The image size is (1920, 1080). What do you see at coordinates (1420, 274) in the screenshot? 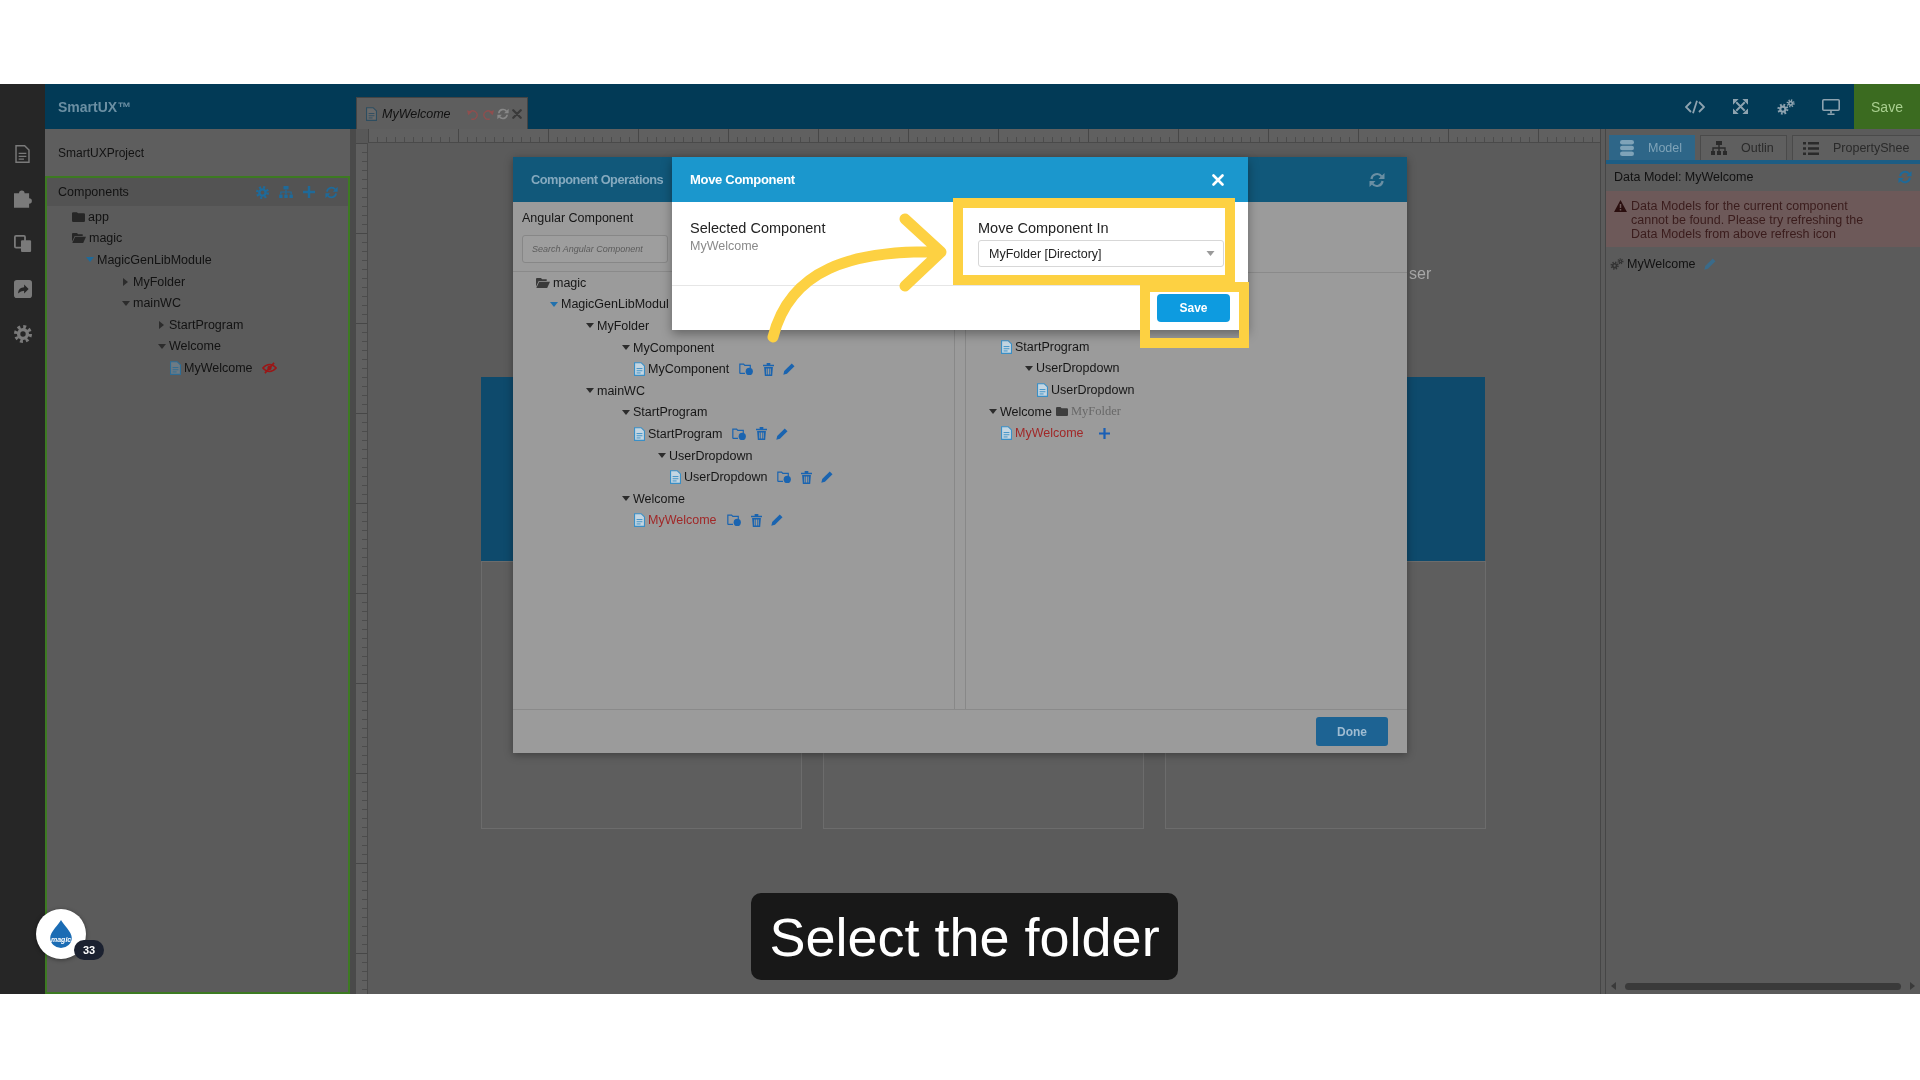
I see `canvas-text: ser` at bounding box center [1420, 274].